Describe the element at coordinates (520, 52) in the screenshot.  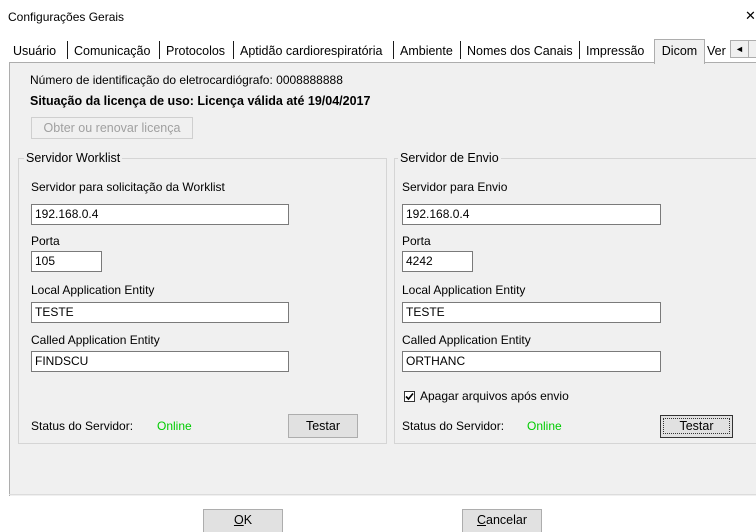
I see `tab-nomes-canais: Nomes dos Canais` at that location.